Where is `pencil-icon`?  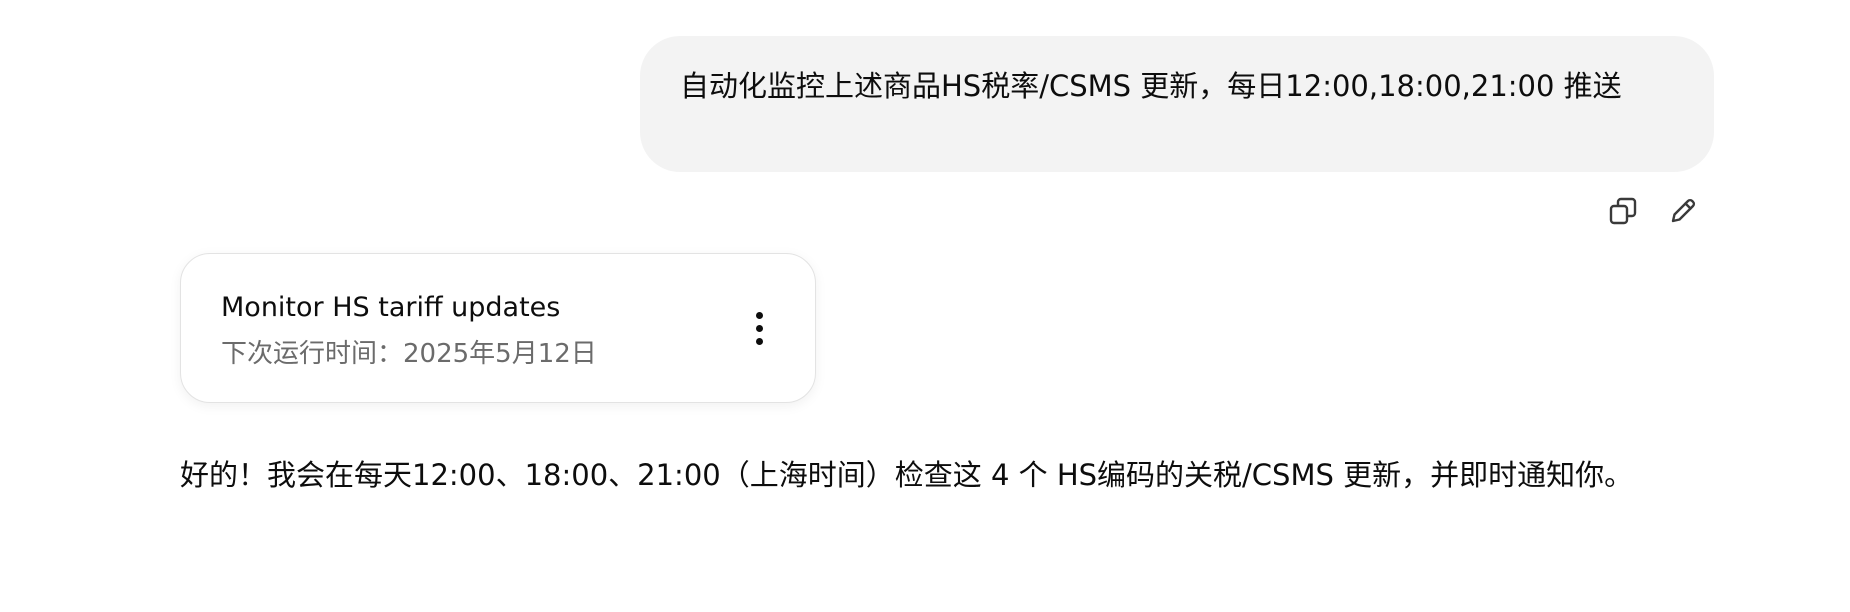
pencil-icon is located at coordinates (1683, 210).